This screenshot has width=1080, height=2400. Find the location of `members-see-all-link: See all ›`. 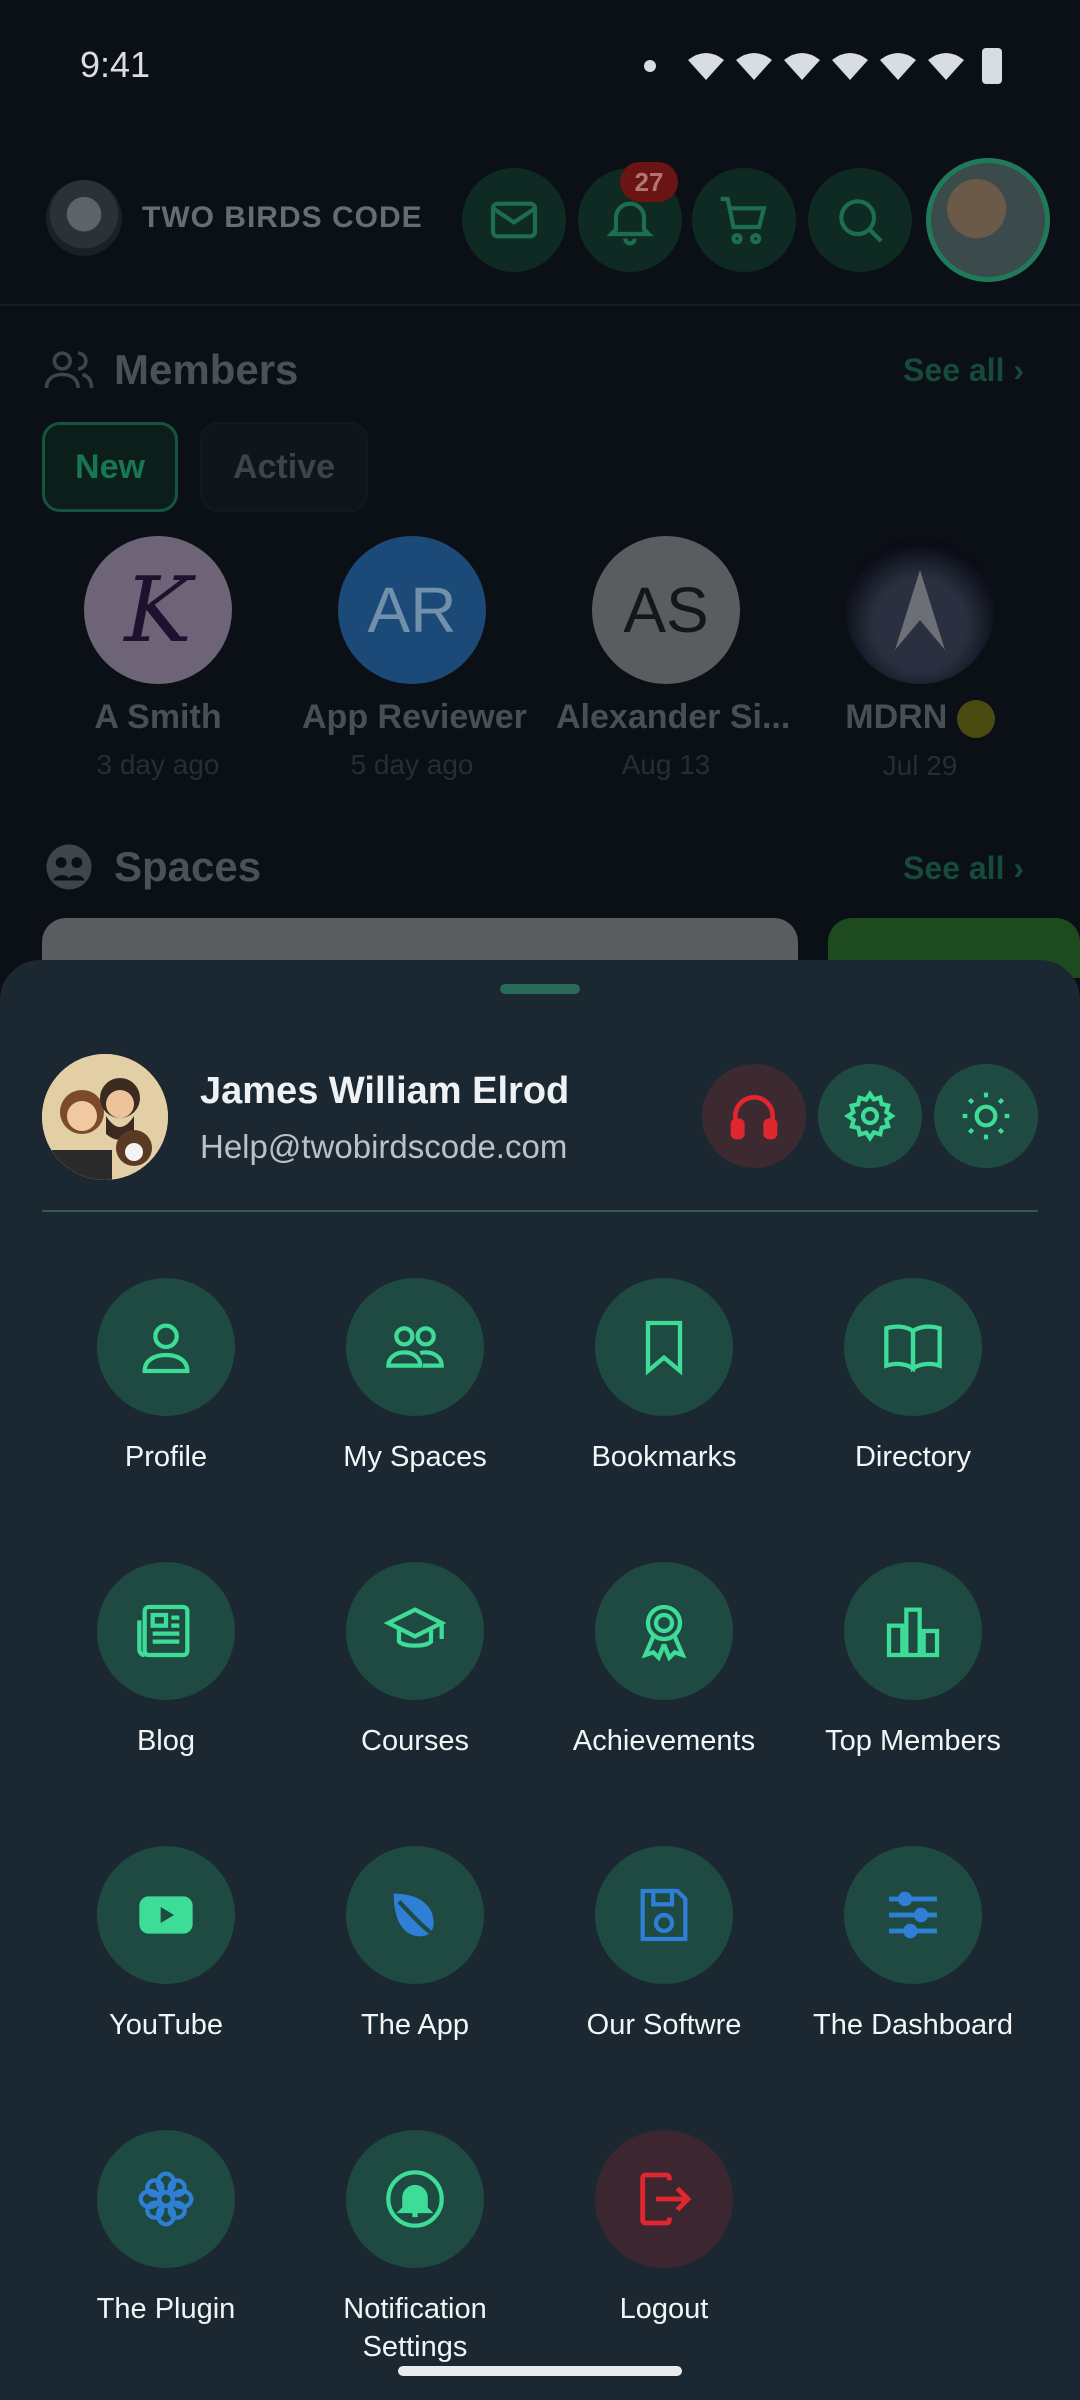

members-see-all-link: See all › is located at coordinates (963, 370).